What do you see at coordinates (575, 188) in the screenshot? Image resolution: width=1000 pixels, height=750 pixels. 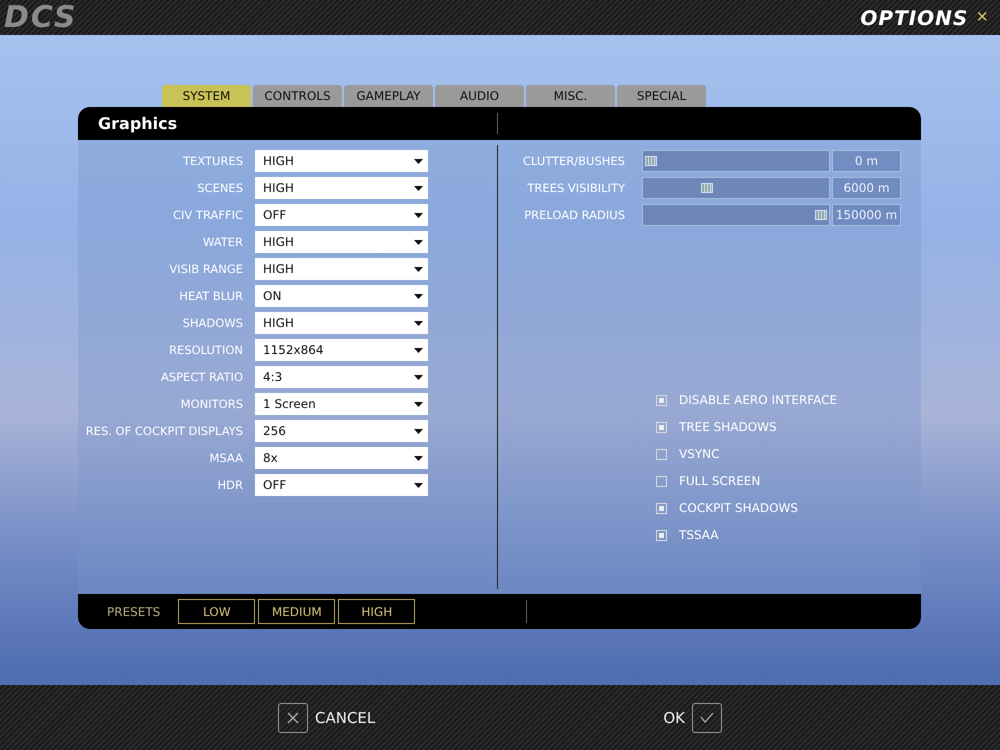 I see `slider-label: TREES VISIBILITY` at bounding box center [575, 188].